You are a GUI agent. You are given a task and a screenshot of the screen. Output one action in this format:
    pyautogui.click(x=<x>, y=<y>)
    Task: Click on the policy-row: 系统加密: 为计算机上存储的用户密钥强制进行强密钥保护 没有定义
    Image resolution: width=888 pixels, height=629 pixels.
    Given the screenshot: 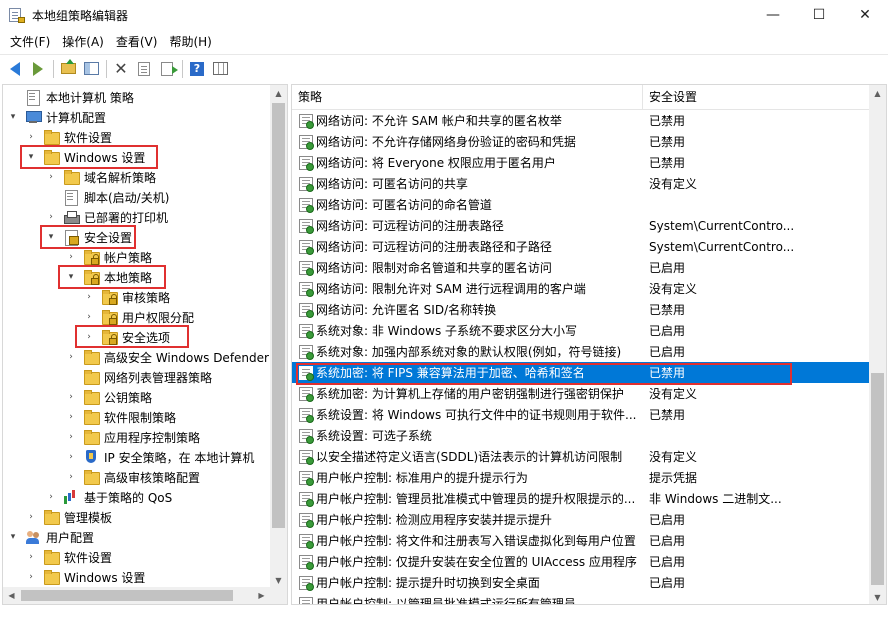 What is the action you would take?
    pyautogui.click(x=581, y=393)
    